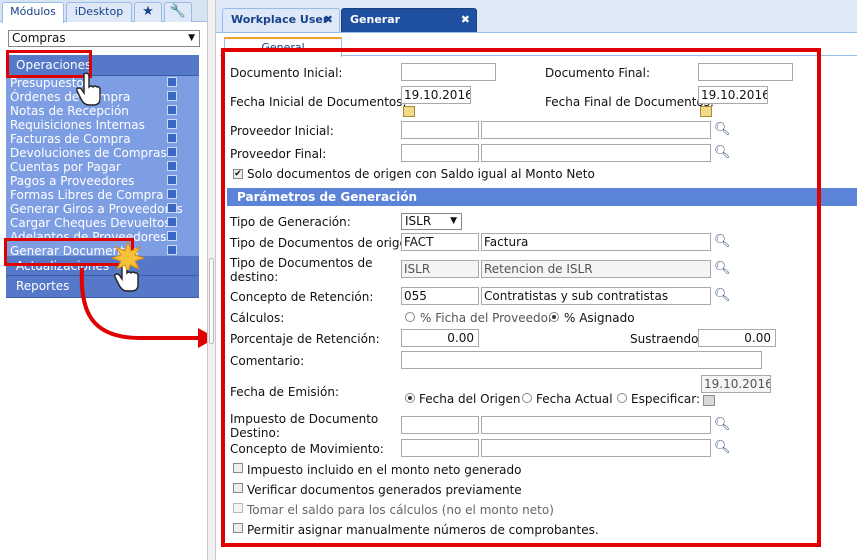 The width and height of the screenshot is (857, 560). Describe the element at coordinates (70, 97) in the screenshot. I see `menu-item-label: Órdenes de Compra` at that location.